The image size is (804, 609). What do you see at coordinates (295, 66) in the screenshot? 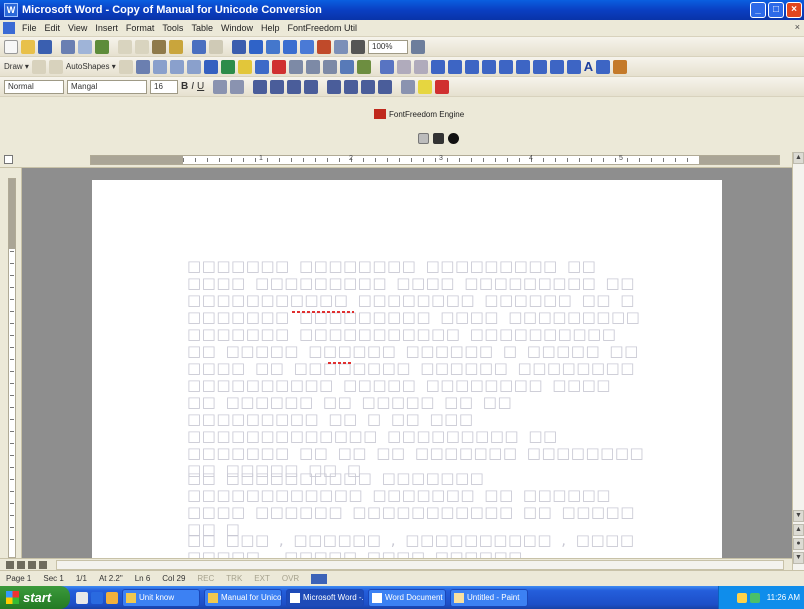
I see `line-style-icon` at bounding box center [295, 66].